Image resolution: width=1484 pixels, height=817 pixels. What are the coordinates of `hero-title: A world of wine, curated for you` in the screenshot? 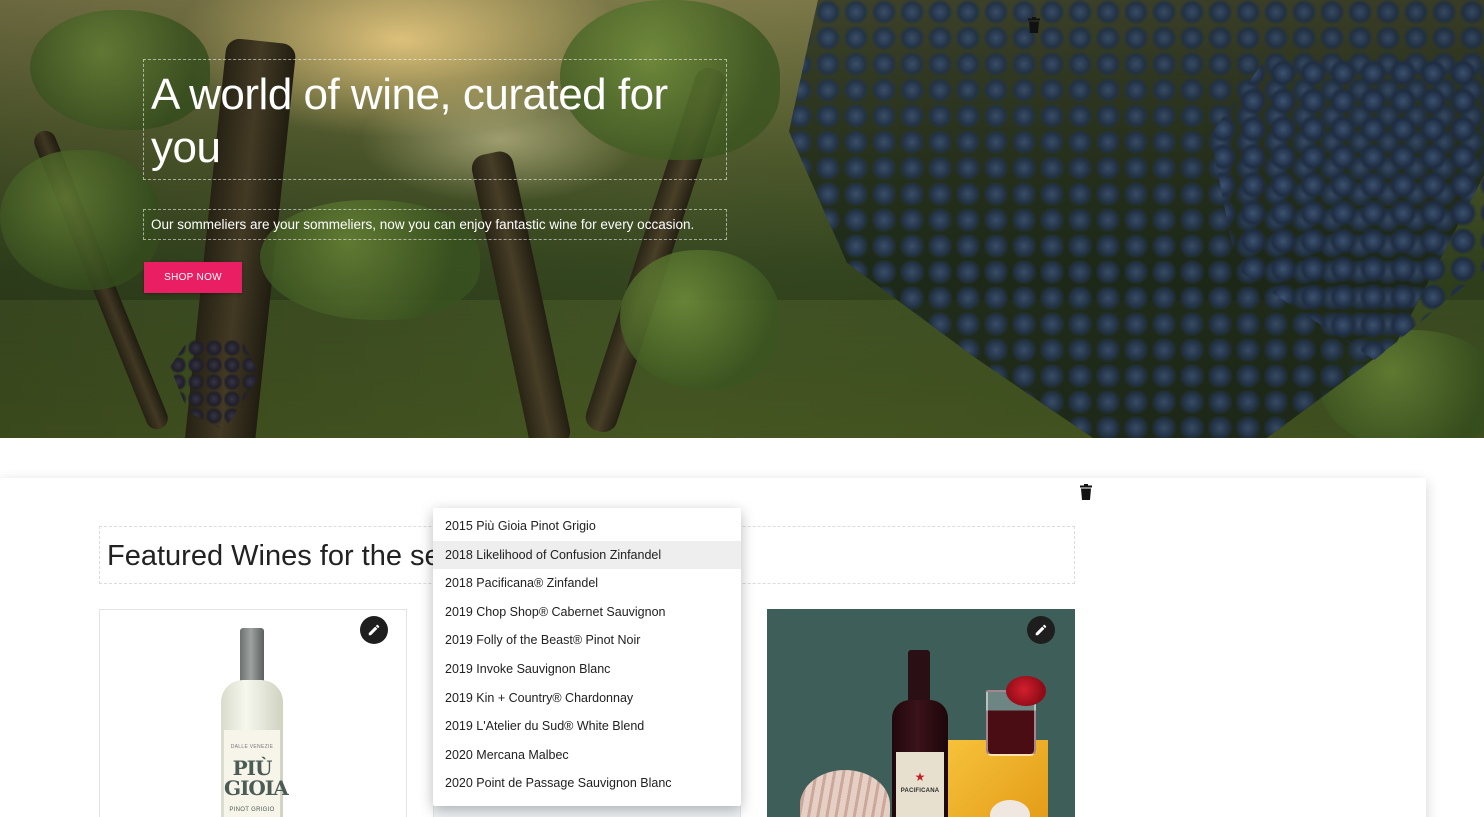 It's located at (409, 121).